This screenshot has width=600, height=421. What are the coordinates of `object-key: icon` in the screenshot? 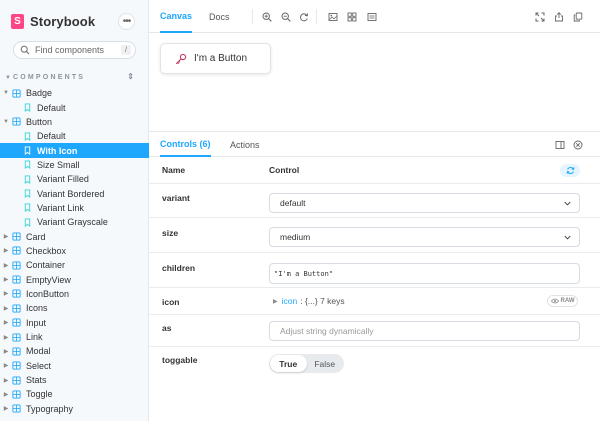 It's located at (289, 301).